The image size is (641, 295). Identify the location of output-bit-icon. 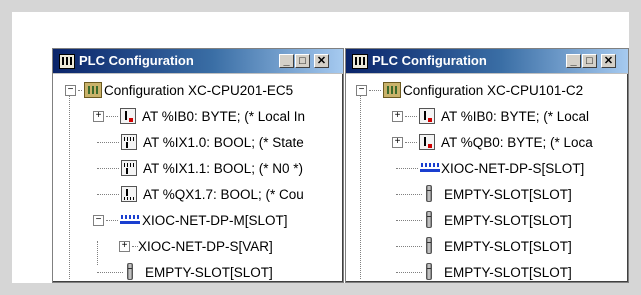
(129, 194).